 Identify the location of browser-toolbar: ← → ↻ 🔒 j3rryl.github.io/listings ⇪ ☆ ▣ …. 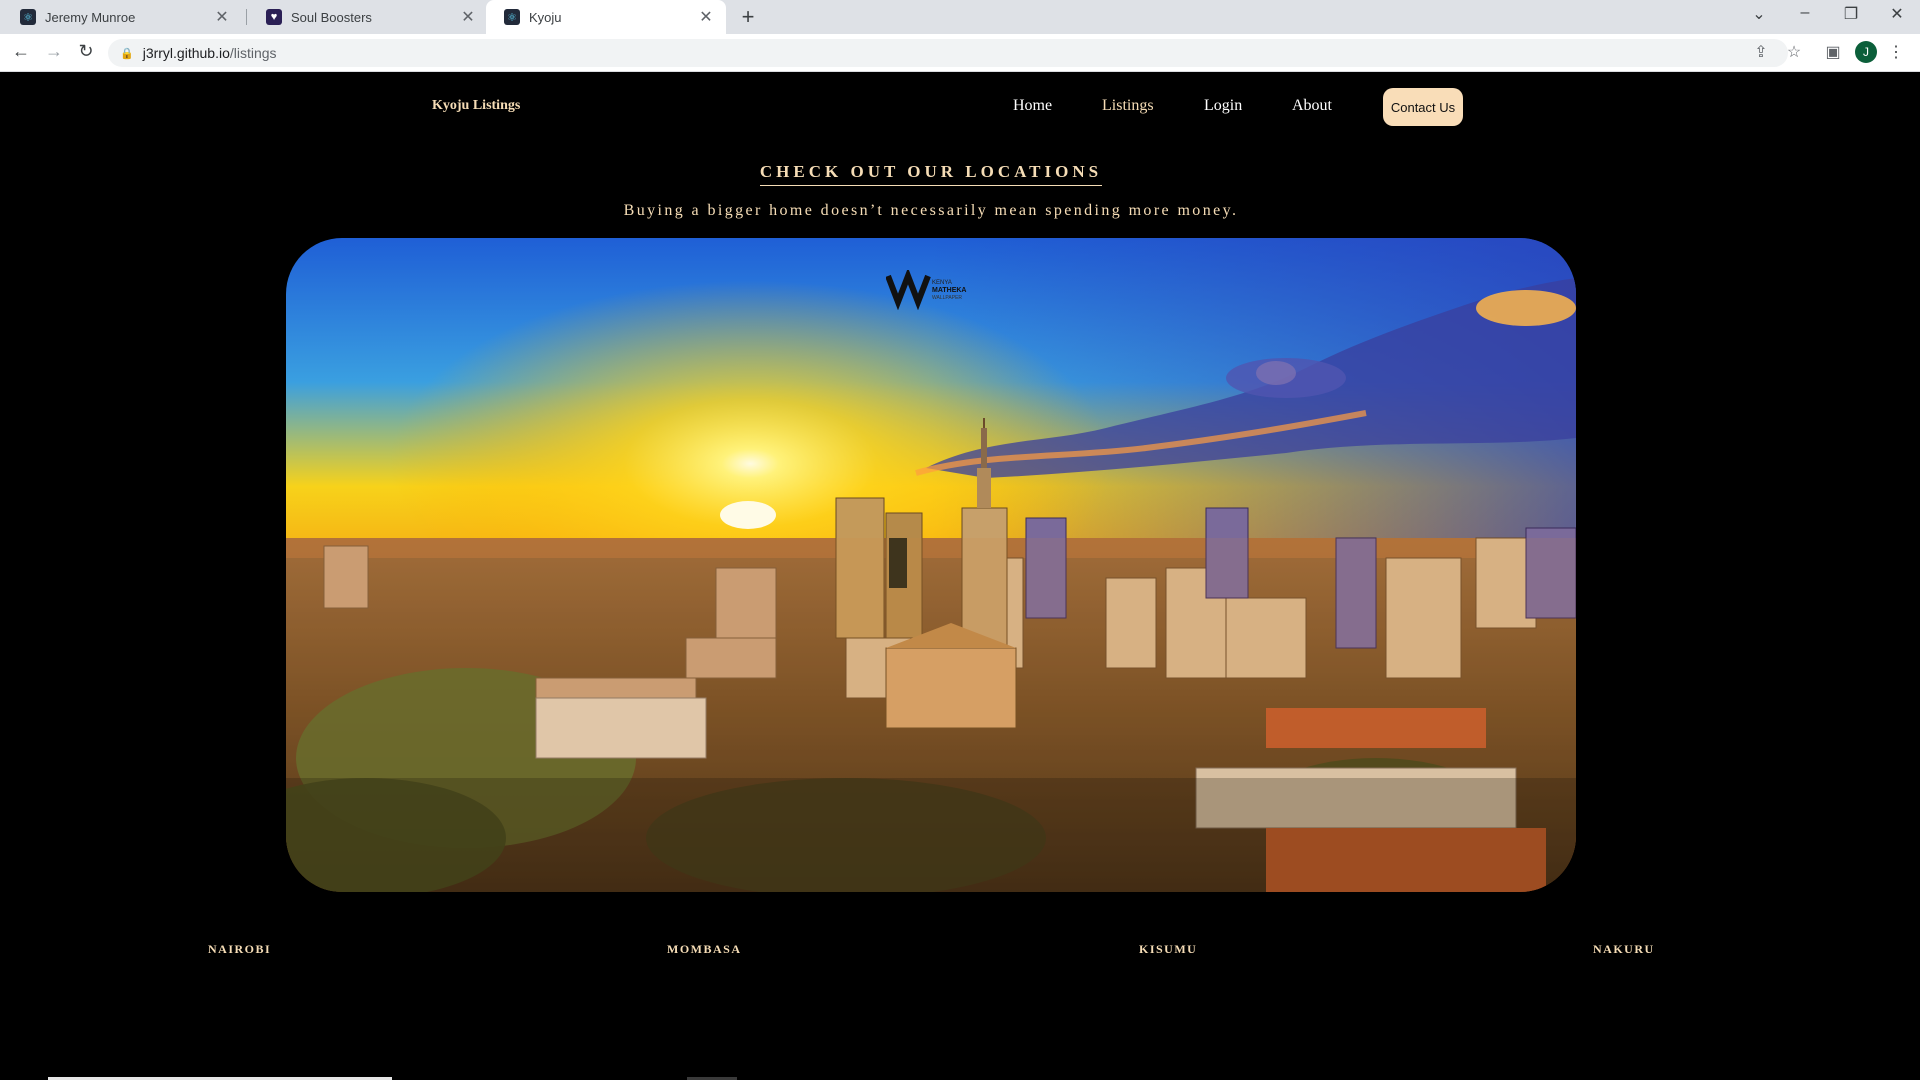
(960, 53).